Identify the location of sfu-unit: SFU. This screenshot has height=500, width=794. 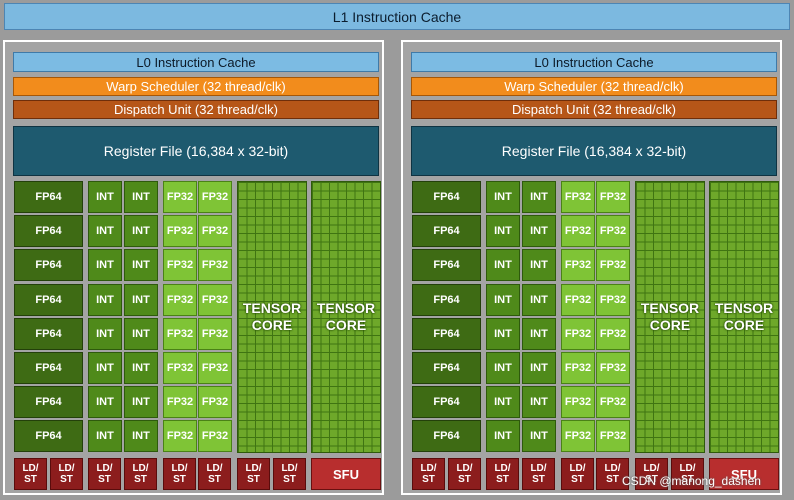
(346, 474).